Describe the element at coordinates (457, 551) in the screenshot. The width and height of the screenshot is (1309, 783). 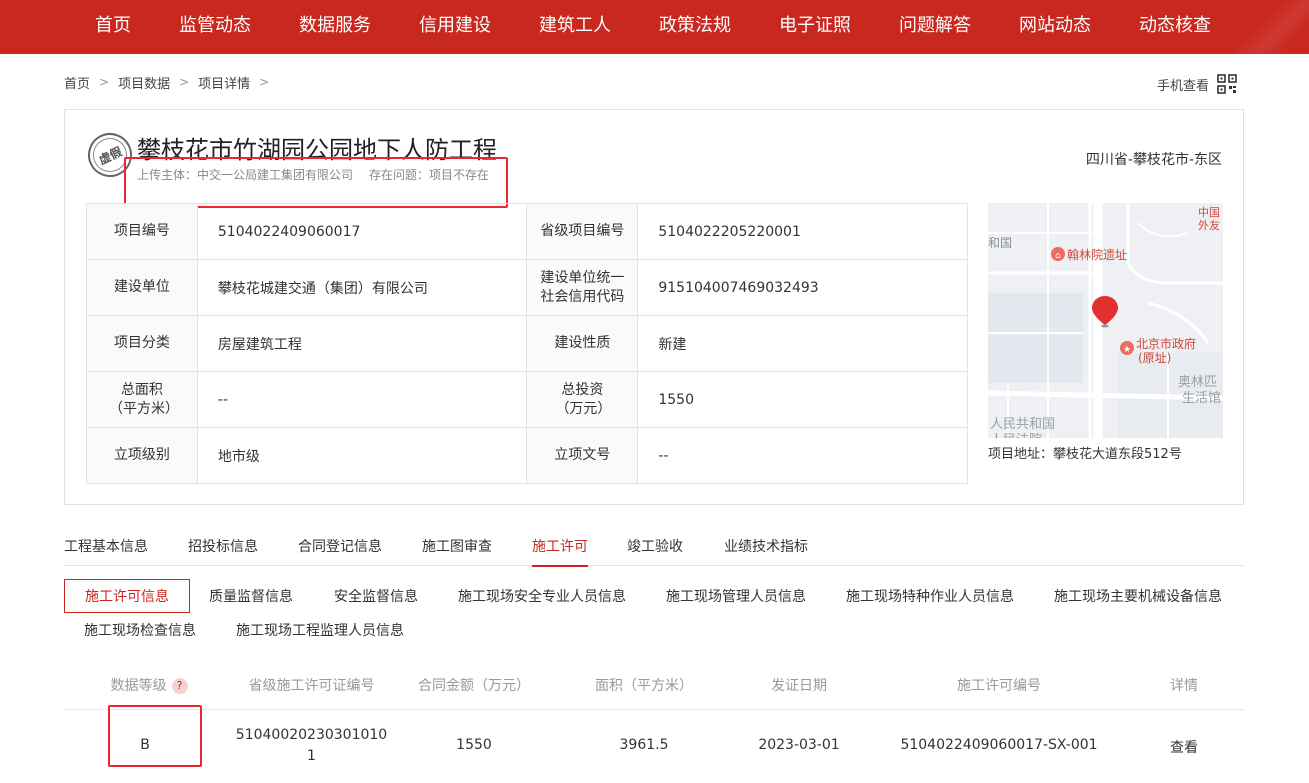
I see `tab-drawing-review: 施工图审查` at that location.